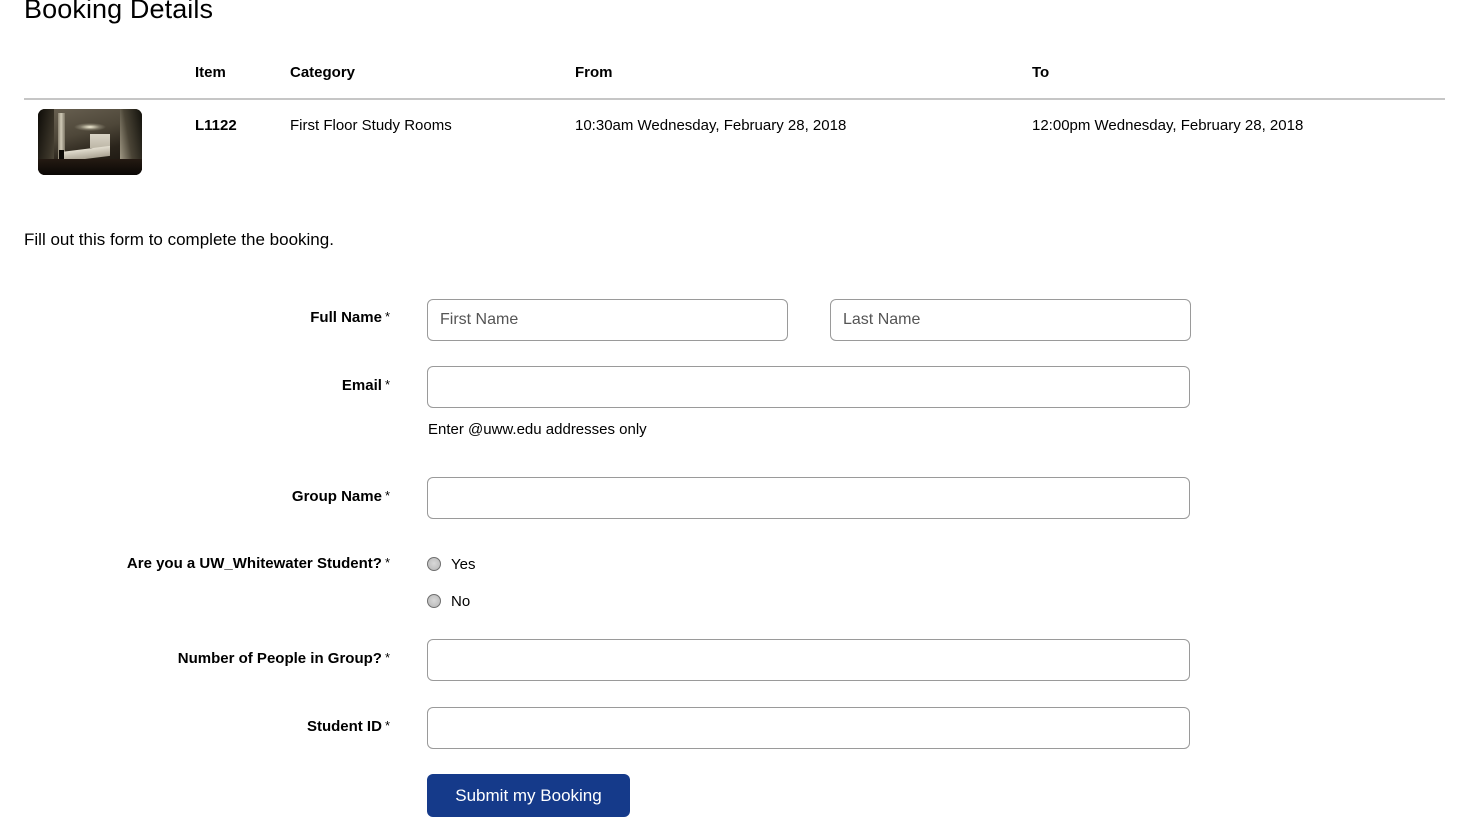  I want to click on label-email-text: Email, so click(361, 385).